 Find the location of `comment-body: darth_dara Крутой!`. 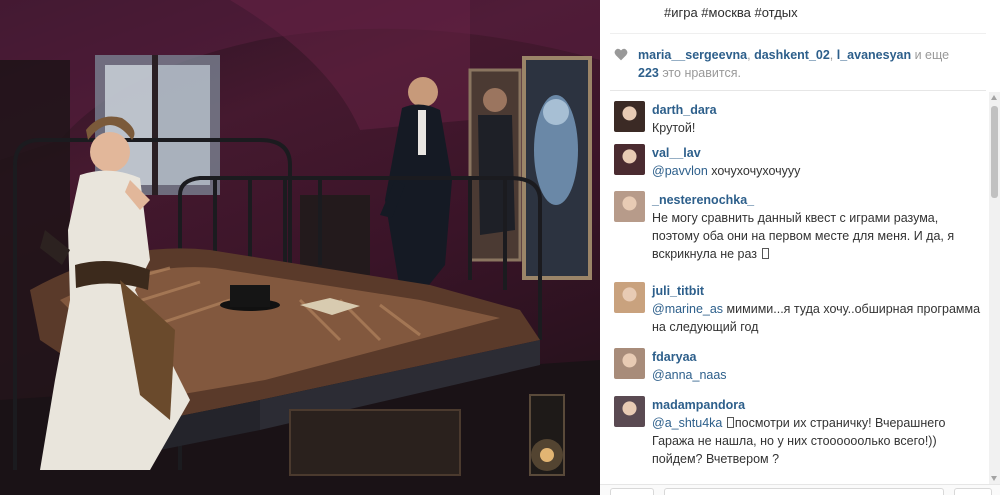

comment-body: darth_dara Крутой! is located at coordinates (818, 119).